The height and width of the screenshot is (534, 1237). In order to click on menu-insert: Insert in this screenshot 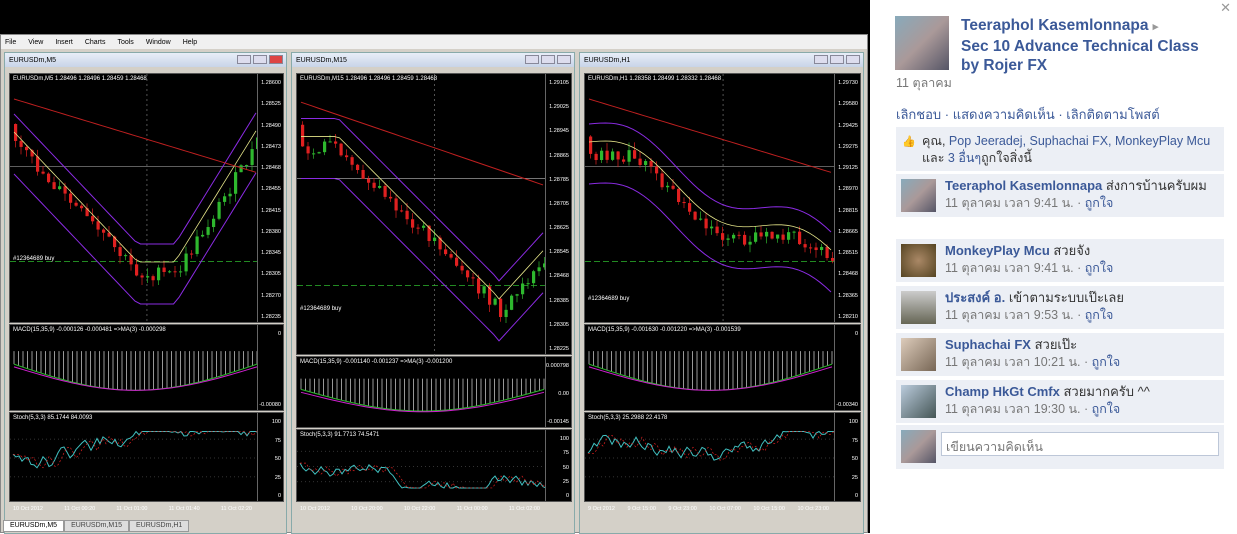, I will do `click(64, 42)`.